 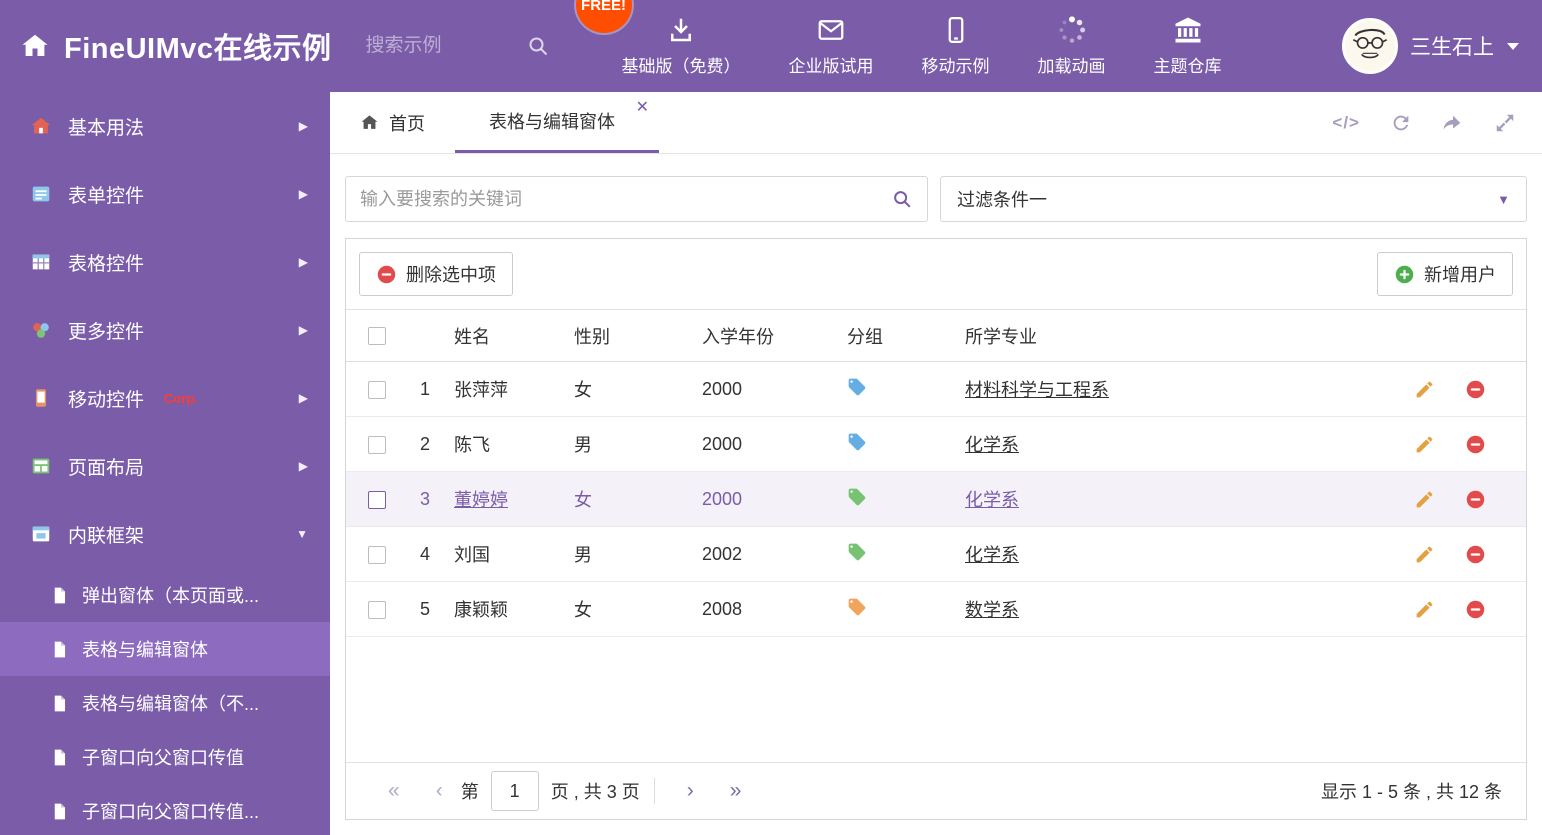 I want to click on page-number-input, so click(x=514, y=791).